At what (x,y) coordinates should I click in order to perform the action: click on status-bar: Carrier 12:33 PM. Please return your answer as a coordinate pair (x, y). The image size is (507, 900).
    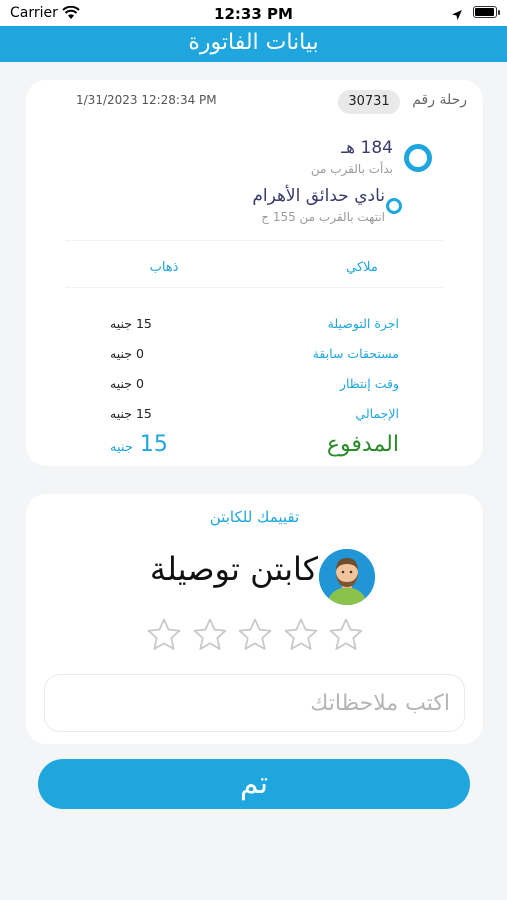
    Looking at the image, I should click on (253, 13).